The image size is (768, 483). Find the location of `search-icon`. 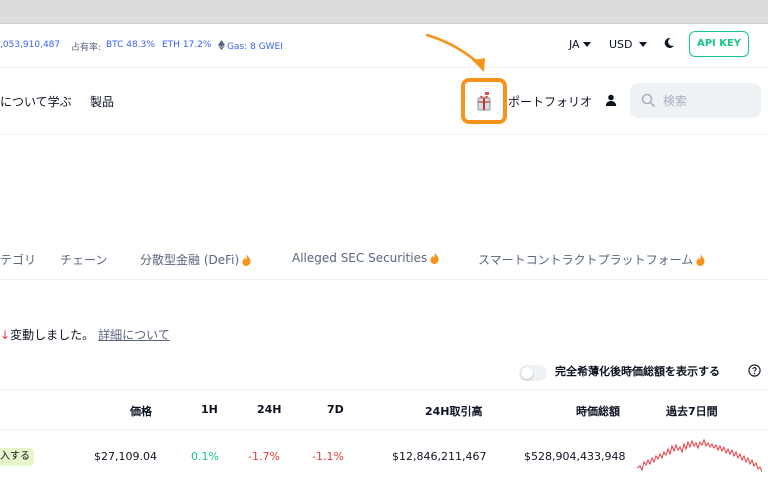

search-icon is located at coordinates (648, 100).